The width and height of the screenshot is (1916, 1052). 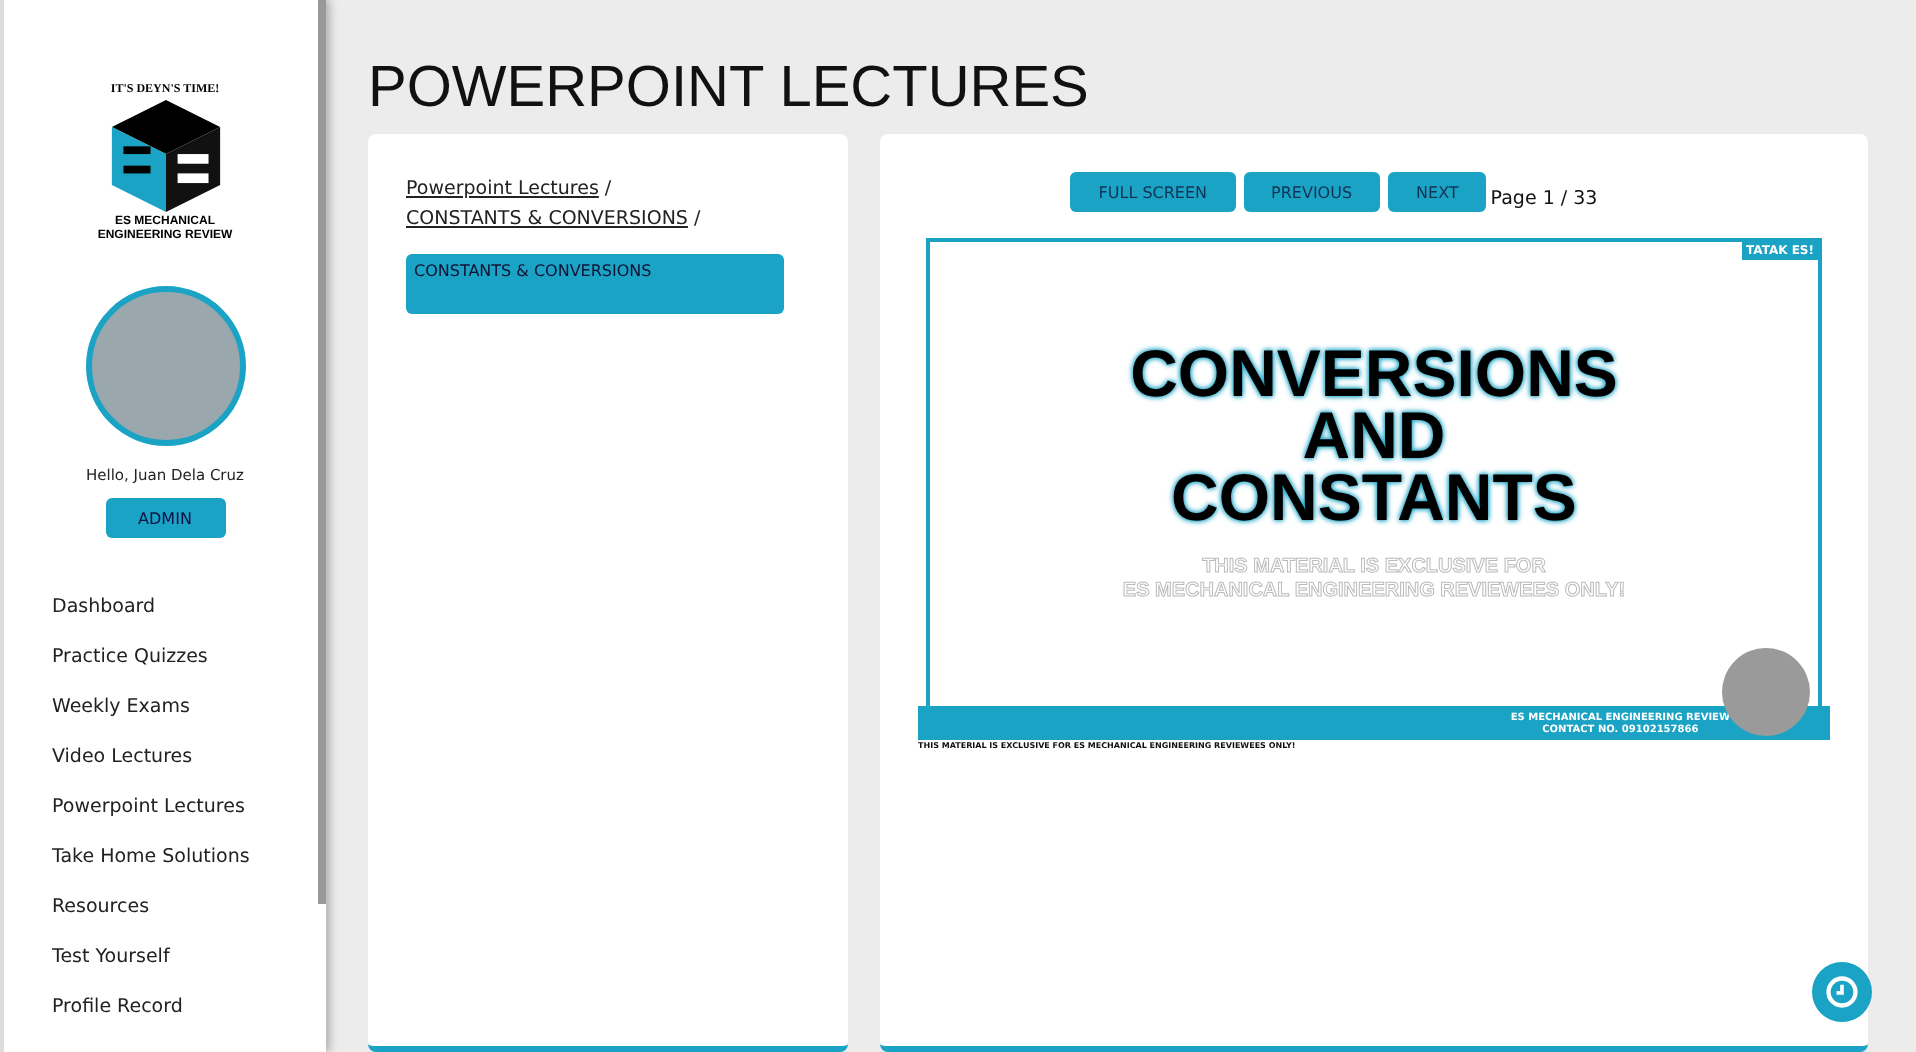 I want to click on slide-title: AND, so click(x=1374, y=435).